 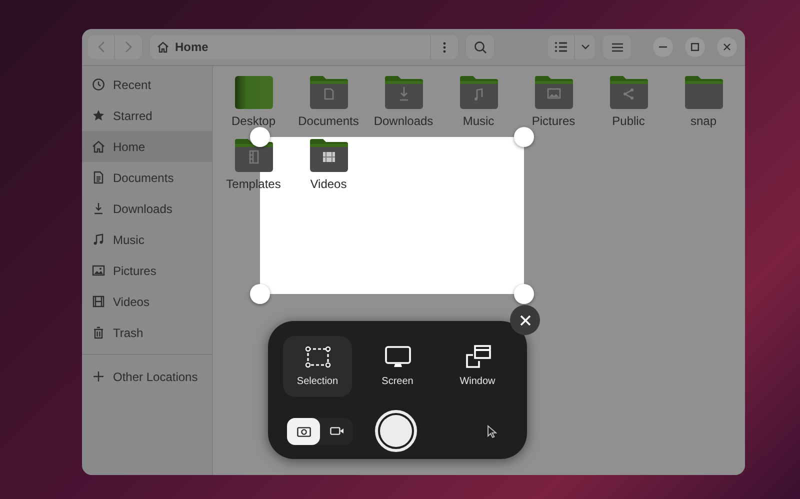 What do you see at coordinates (147, 115) in the screenshot?
I see `sidebar-item: Starred` at bounding box center [147, 115].